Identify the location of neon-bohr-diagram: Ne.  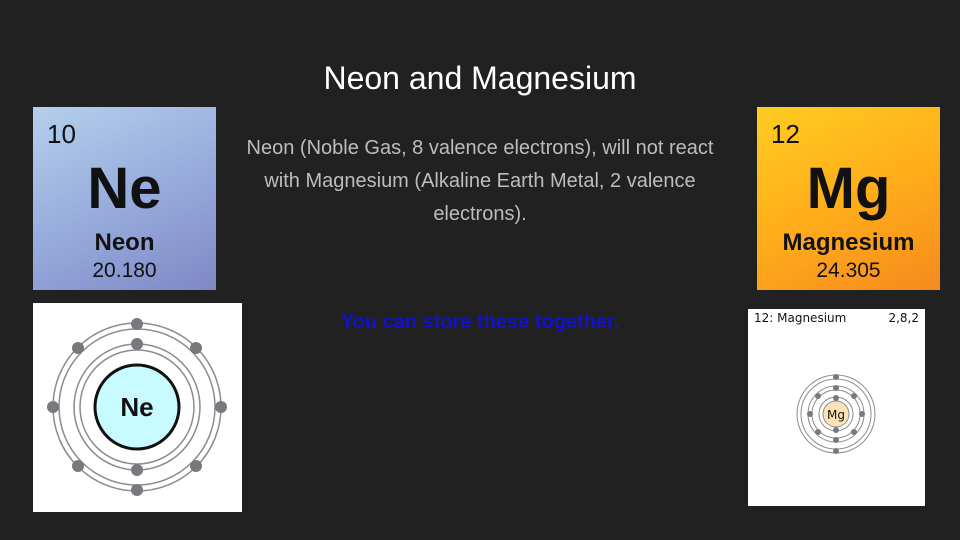
(137, 407).